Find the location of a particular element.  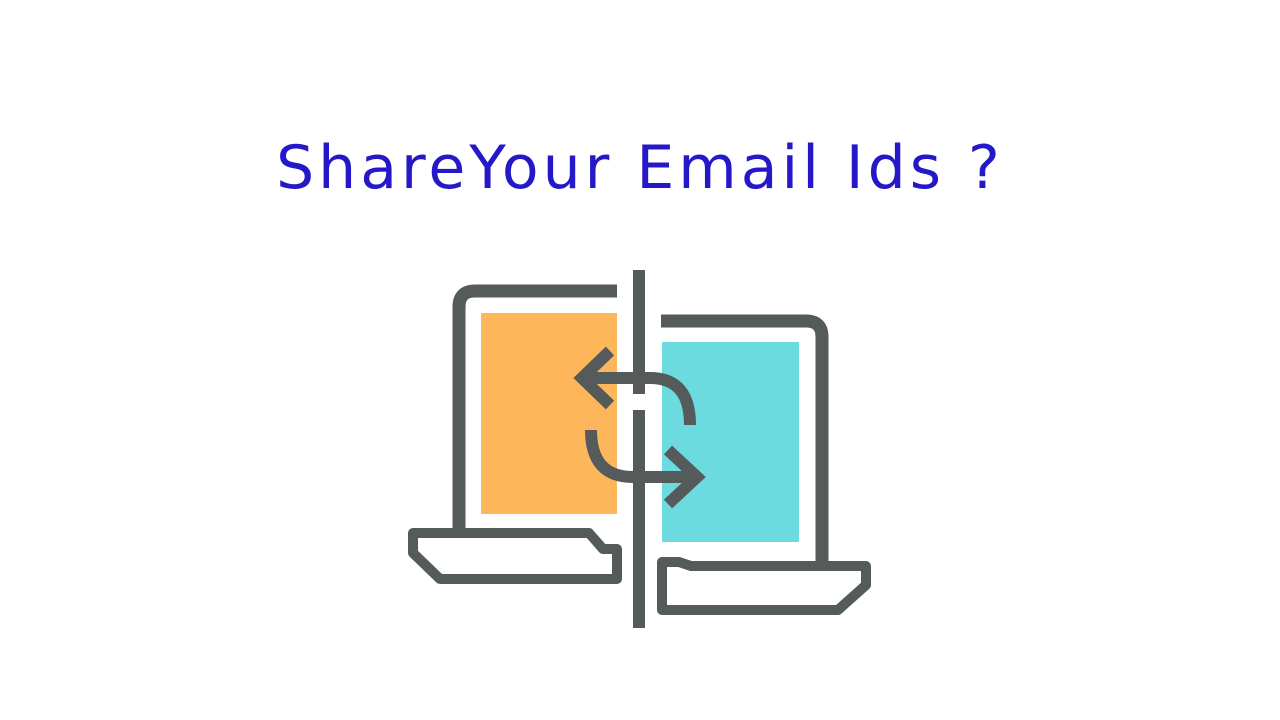

left-laptop-screen is located at coordinates (549, 413).